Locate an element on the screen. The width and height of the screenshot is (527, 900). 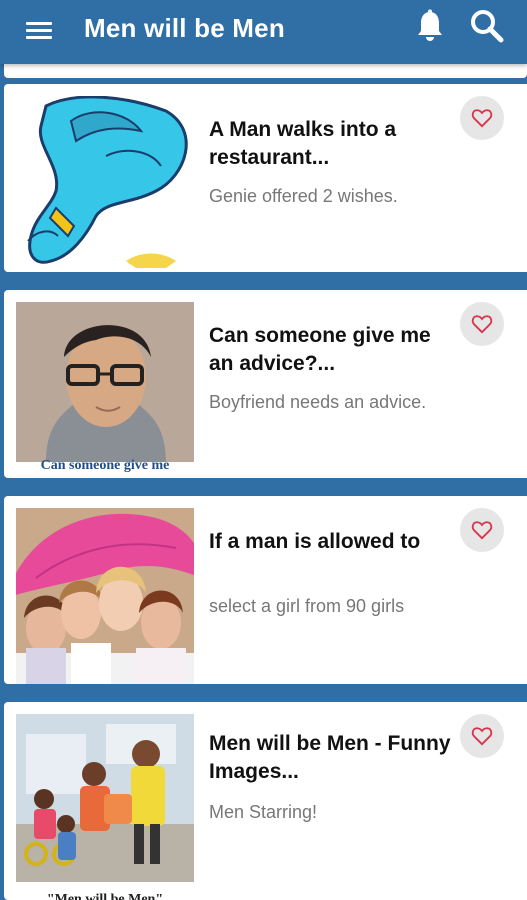
previous-card-edge is located at coordinates (265, 71).